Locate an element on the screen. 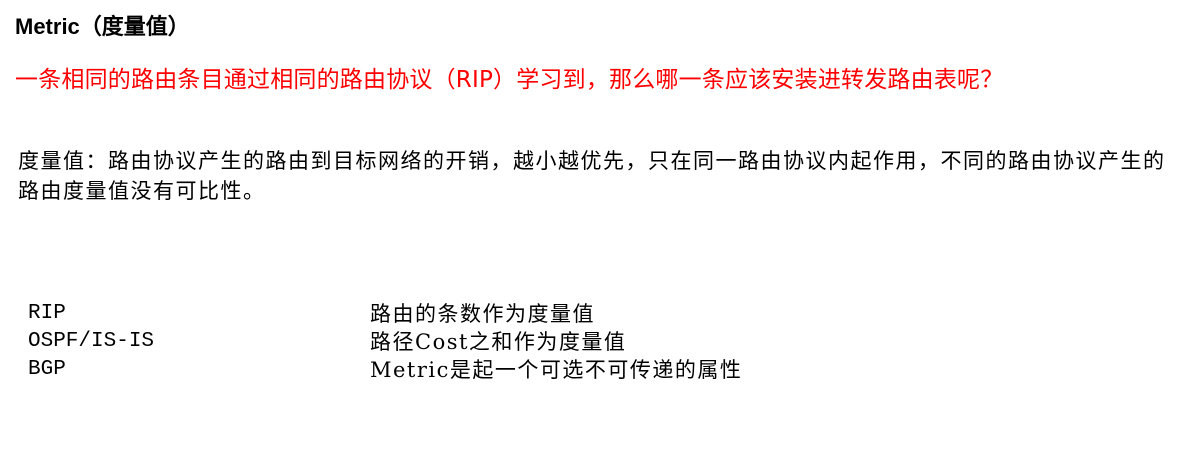 The image size is (1182, 457). metric-description: 路径Cost之和作为度量值 is located at coordinates (498, 342).